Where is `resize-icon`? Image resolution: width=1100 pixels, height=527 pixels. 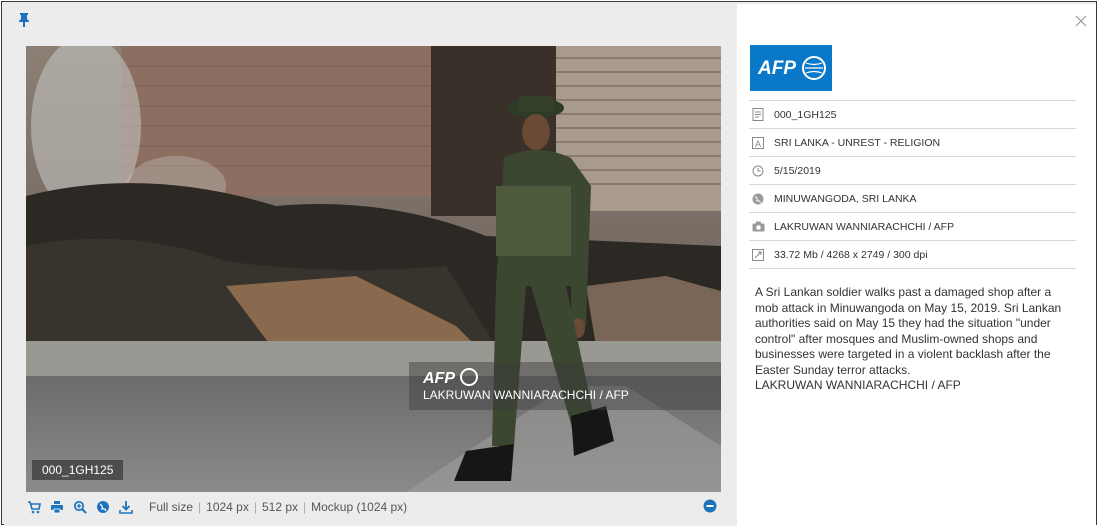
resize-icon is located at coordinates (758, 255).